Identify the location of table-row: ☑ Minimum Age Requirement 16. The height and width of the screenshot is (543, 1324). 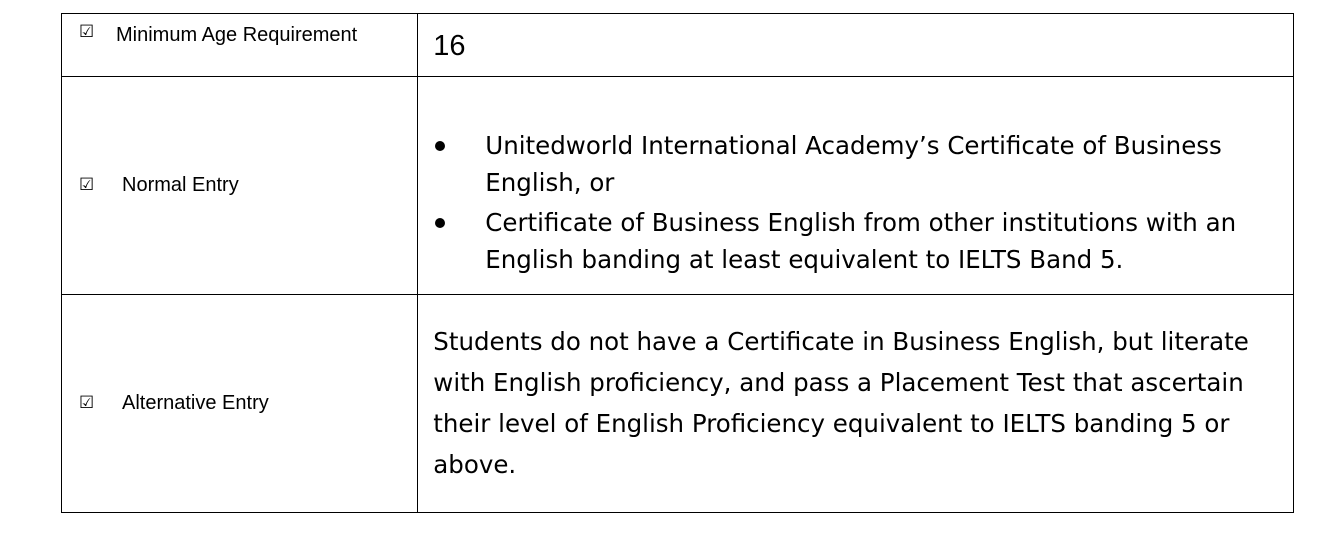
(677, 45).